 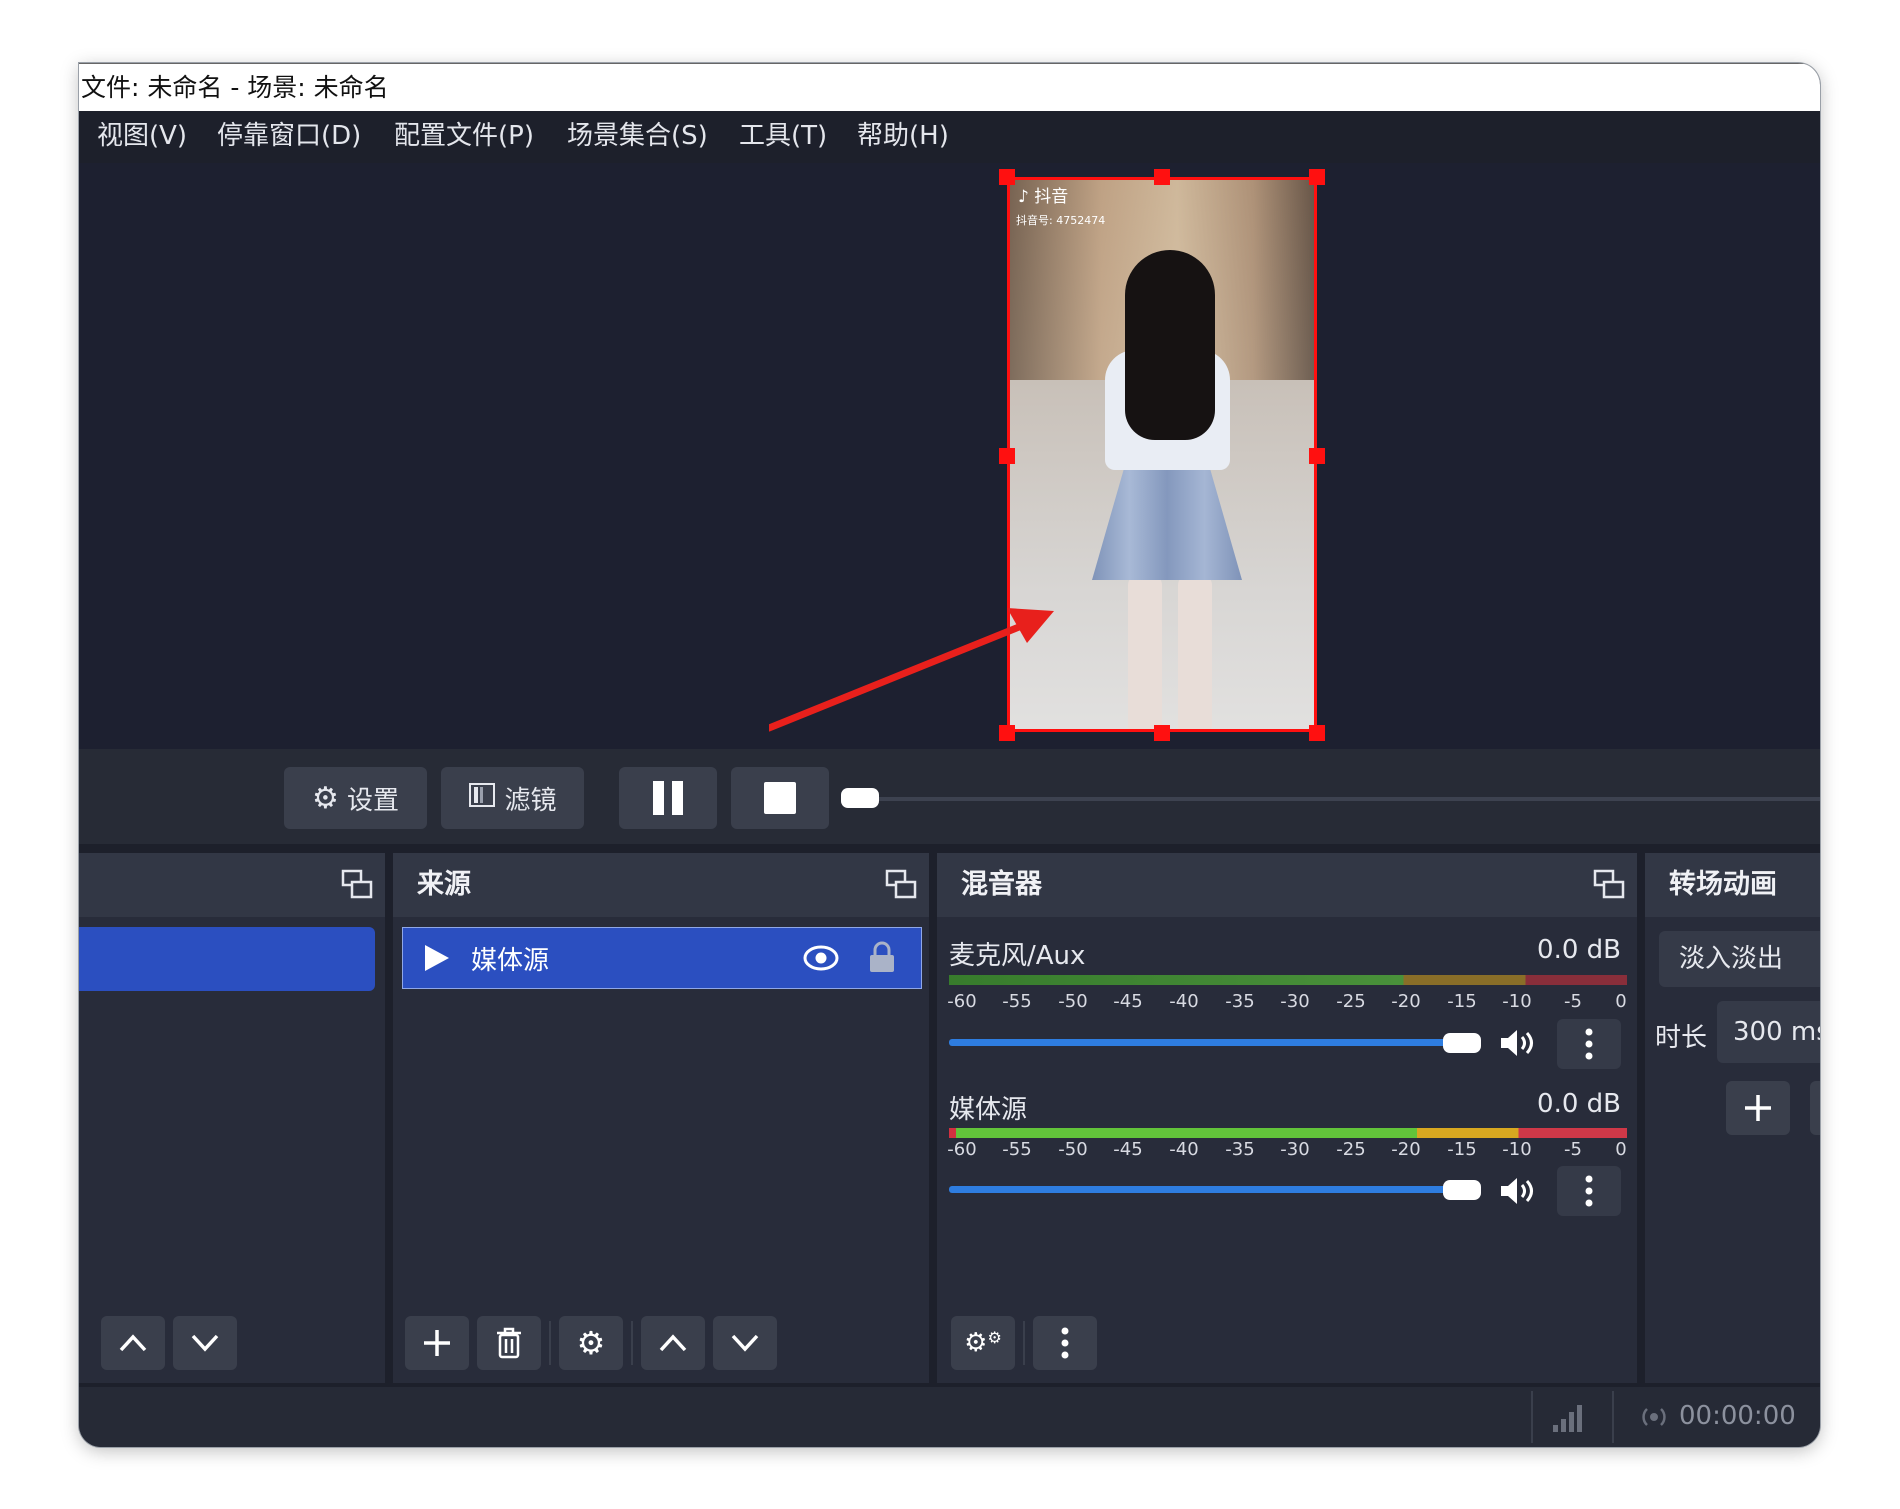 I want to click on resize-handle-tc, so click(x=1162, y=177).